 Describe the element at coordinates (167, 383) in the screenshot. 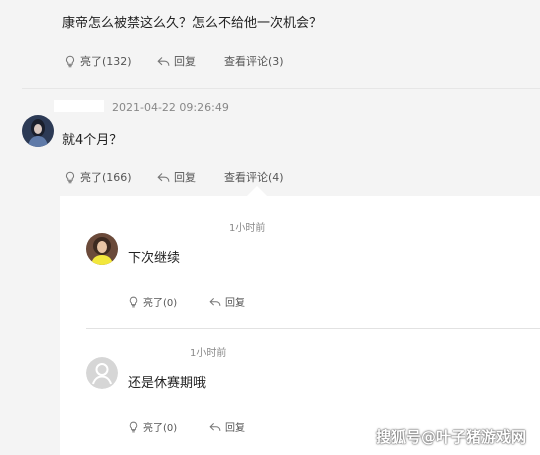

I see `reply-text: 还是休赛期哦` at that location.